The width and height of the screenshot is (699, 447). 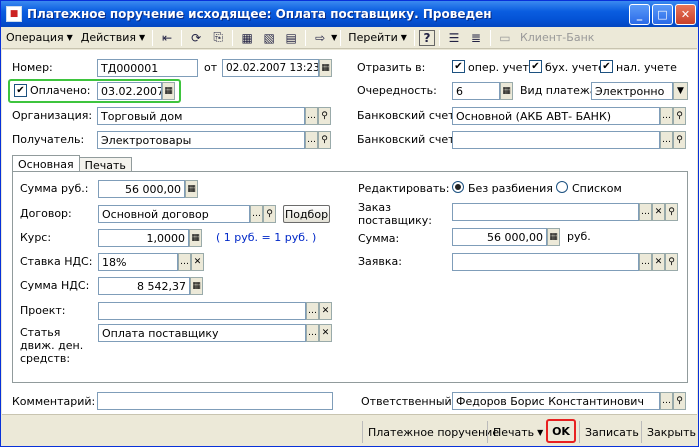 I want to click on actions-menu: Действия ▼, so click(x=113, y=38).